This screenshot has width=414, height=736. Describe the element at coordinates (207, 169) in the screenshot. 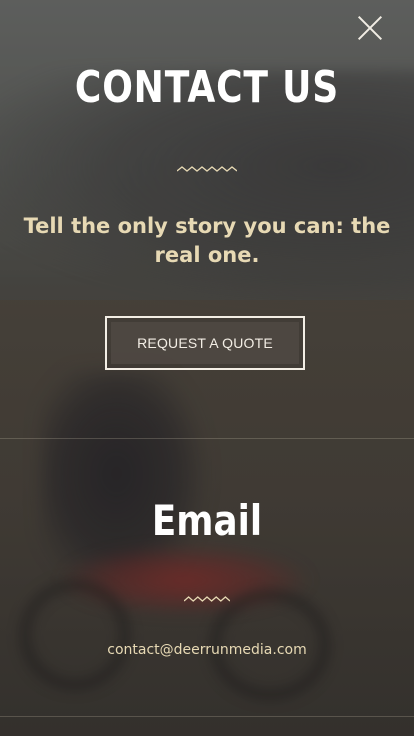

I see `zigzag-divider-icon` at that location.